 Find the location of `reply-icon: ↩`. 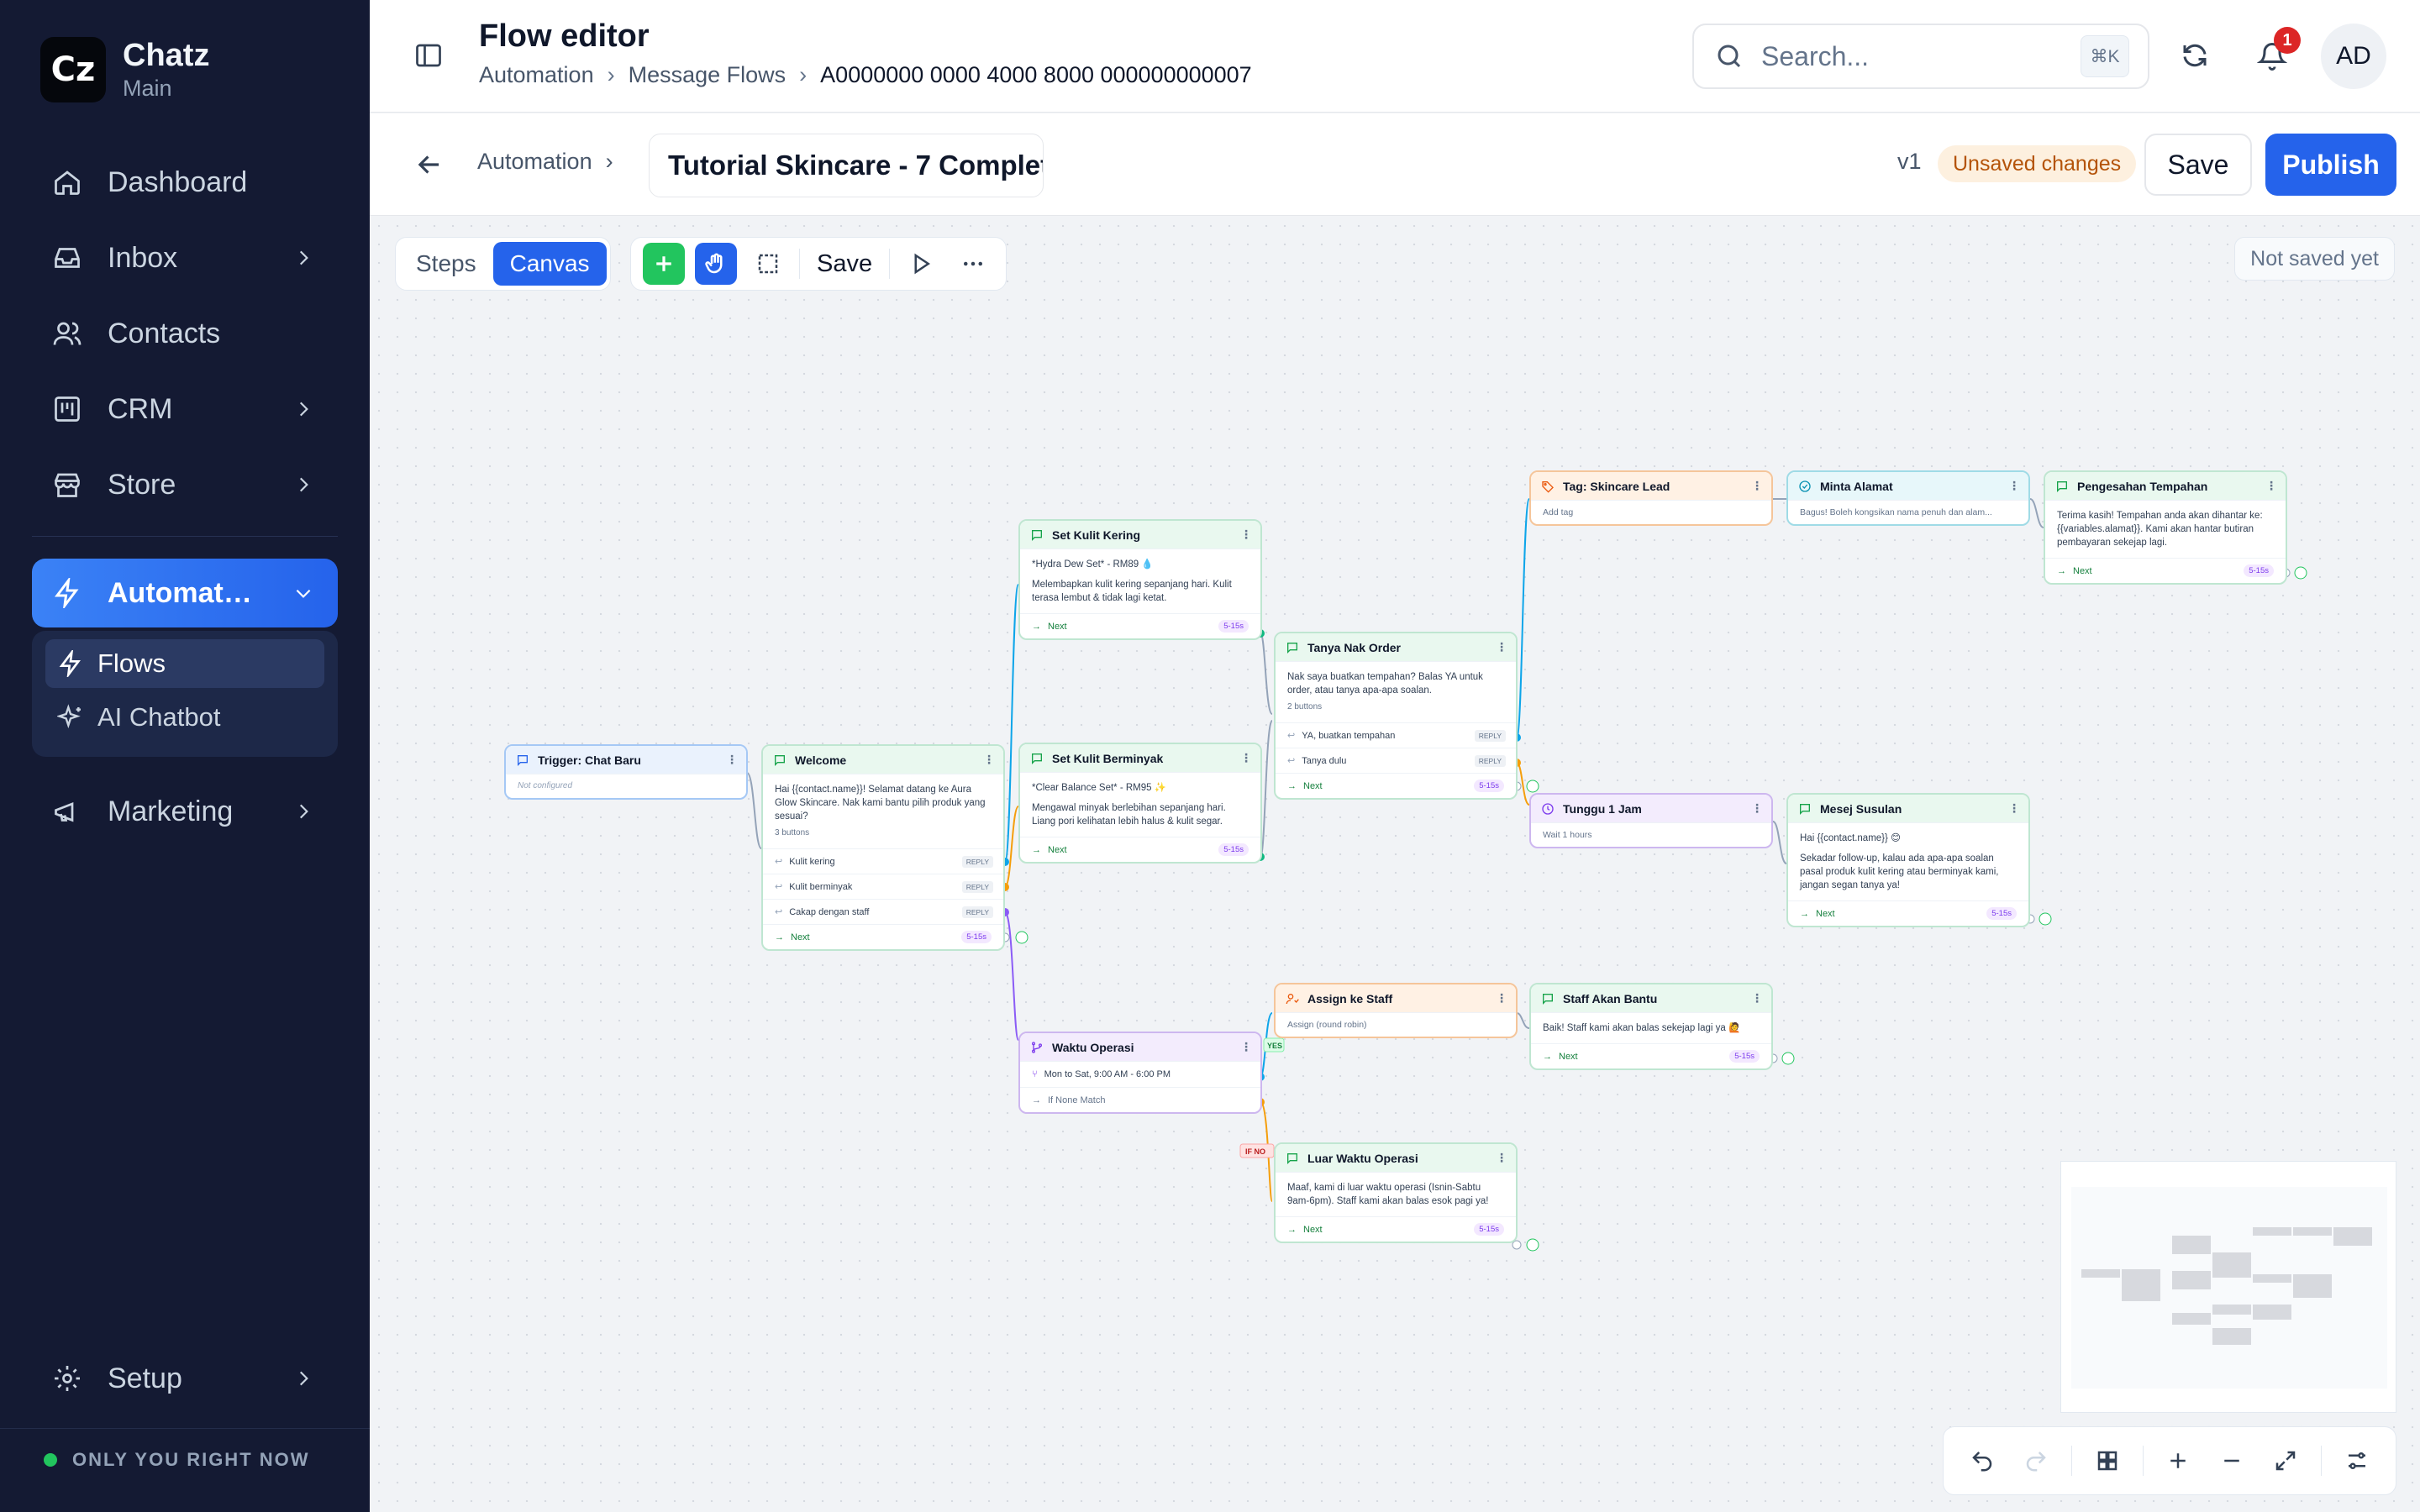

reply-icon: ↩ is located at coordinates (779, 887).